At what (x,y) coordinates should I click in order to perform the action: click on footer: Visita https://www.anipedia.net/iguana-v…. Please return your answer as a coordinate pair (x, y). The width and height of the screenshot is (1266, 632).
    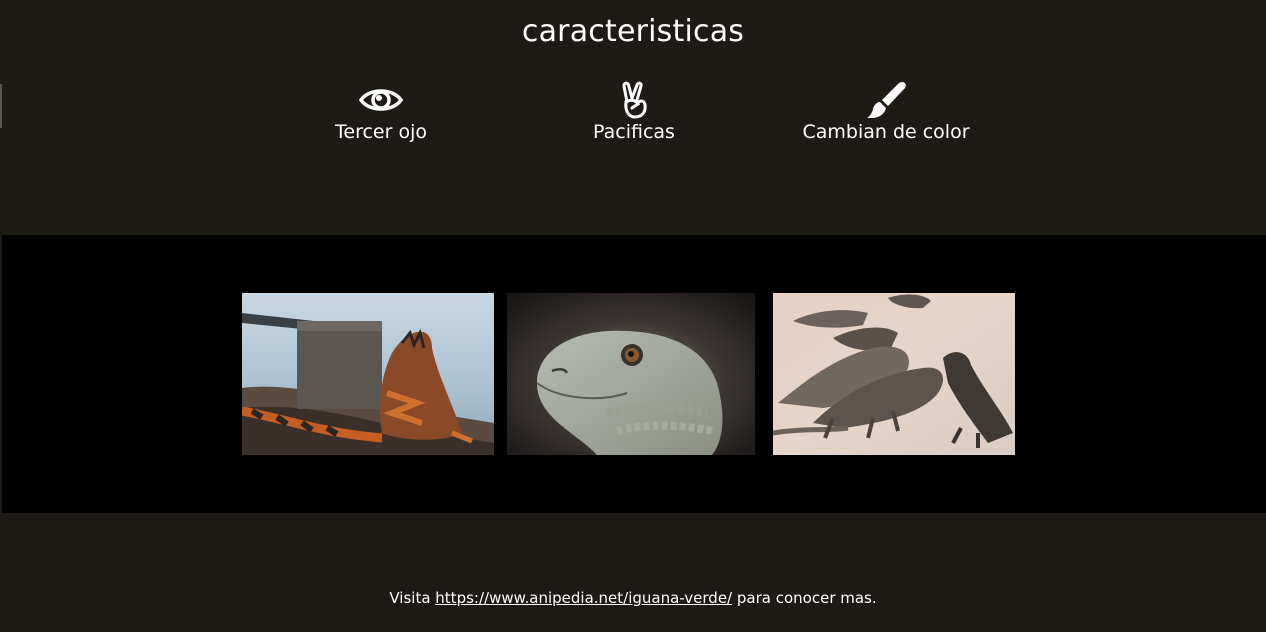
    Looking at the image, I should click on (633, 598).